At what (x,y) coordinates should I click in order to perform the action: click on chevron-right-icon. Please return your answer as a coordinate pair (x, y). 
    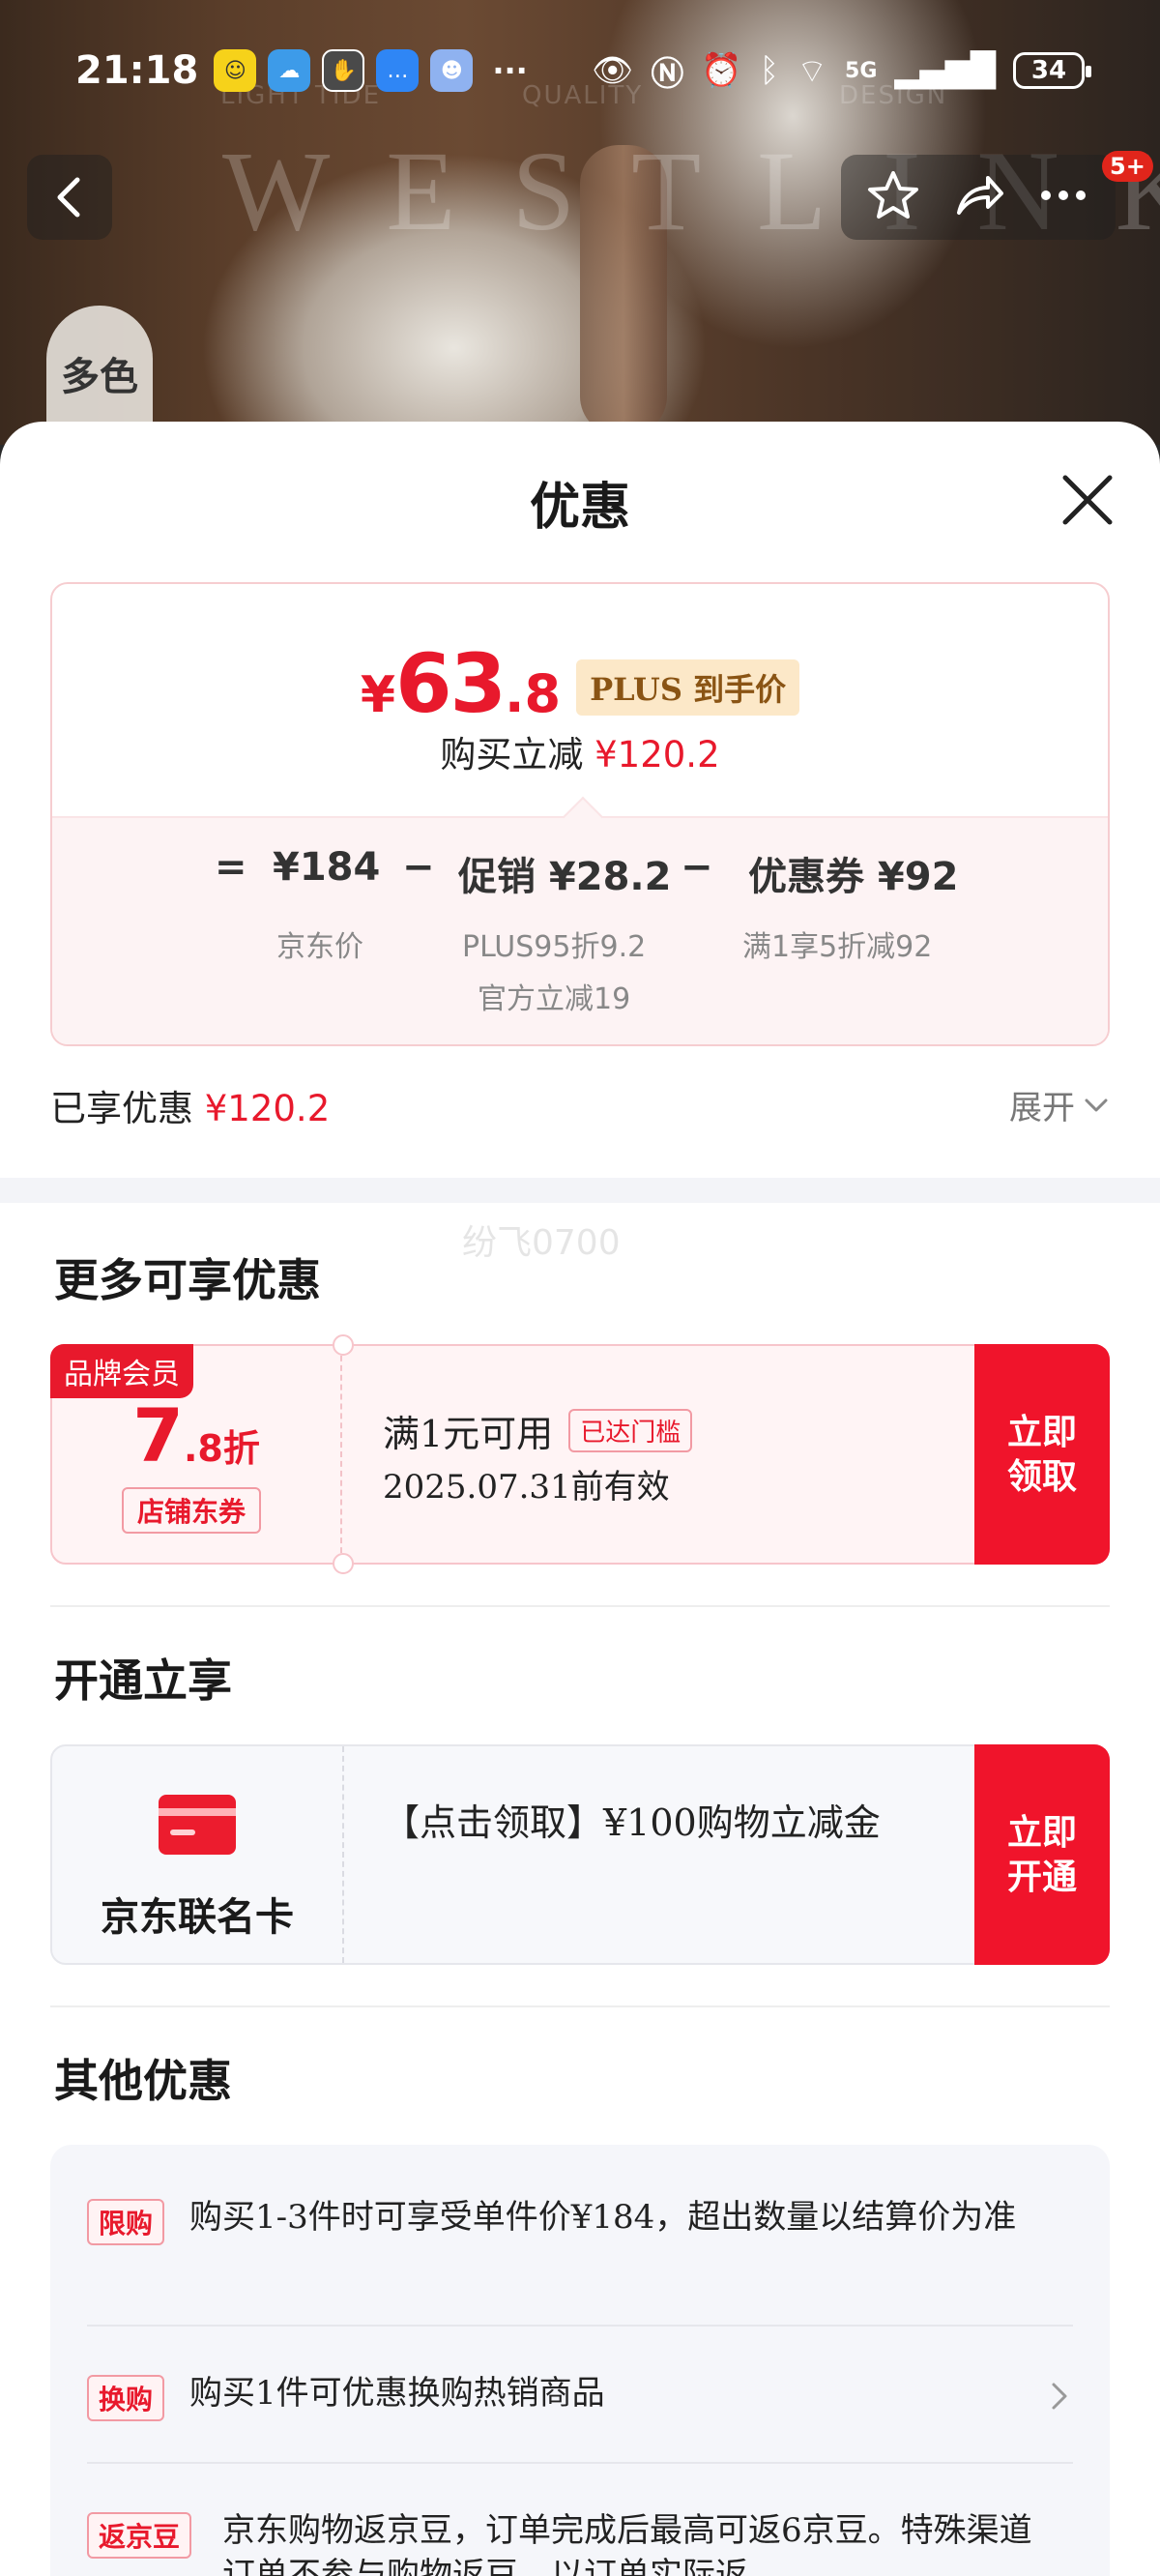
    Looking at the image, I should click on (1059, 2396).